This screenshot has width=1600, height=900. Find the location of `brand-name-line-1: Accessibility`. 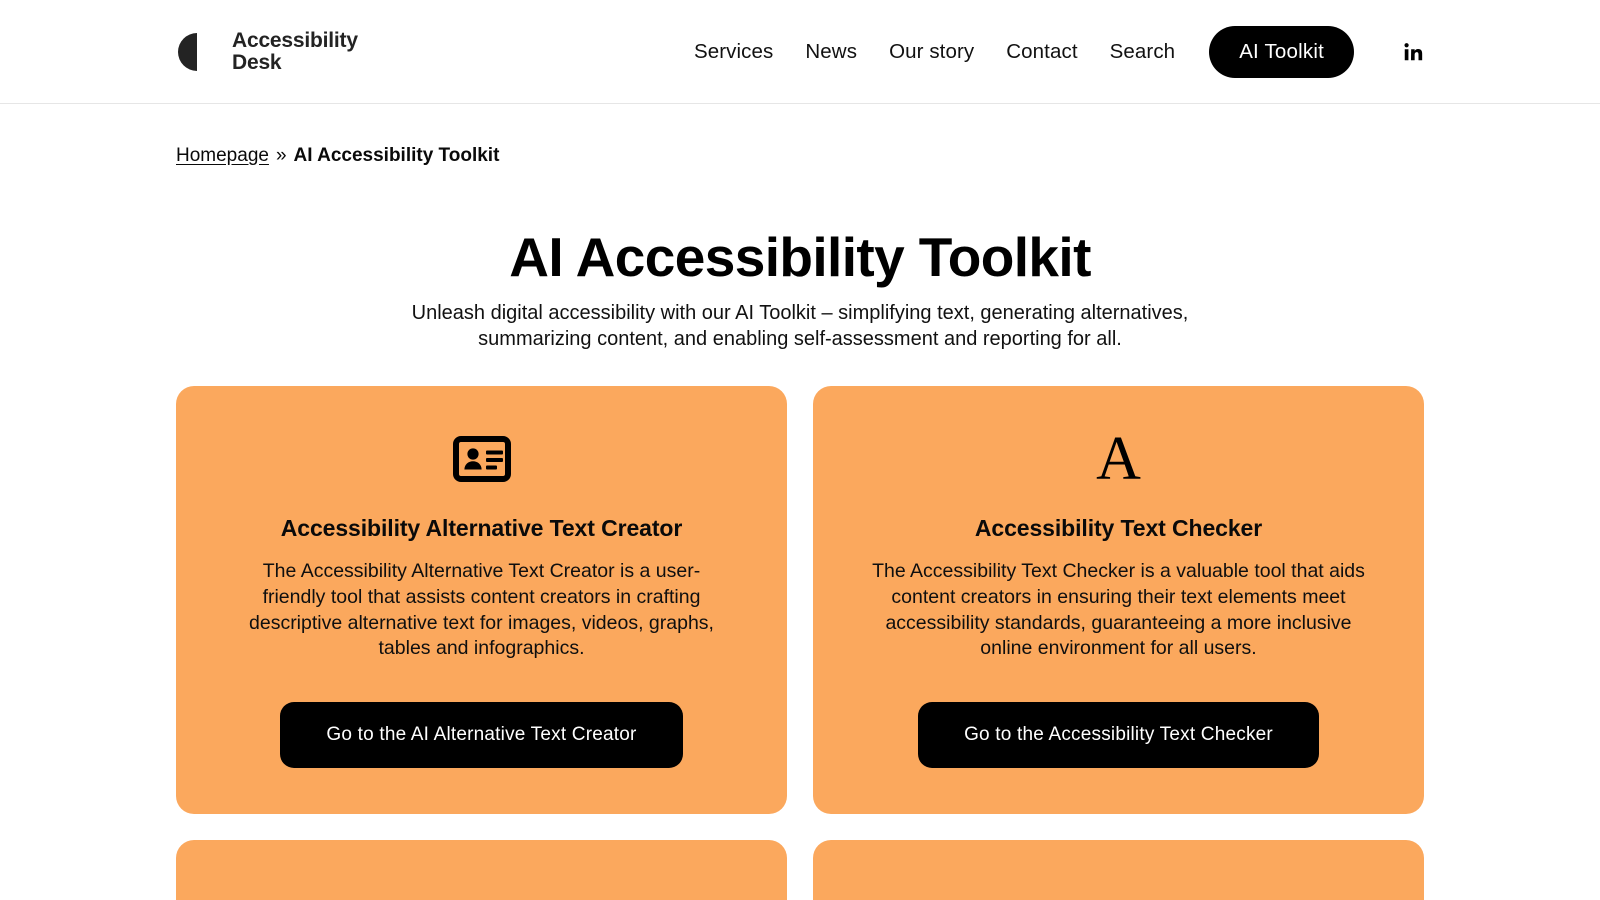

brand-name-line-1: Accessibility is located at coordinates (295, 41).